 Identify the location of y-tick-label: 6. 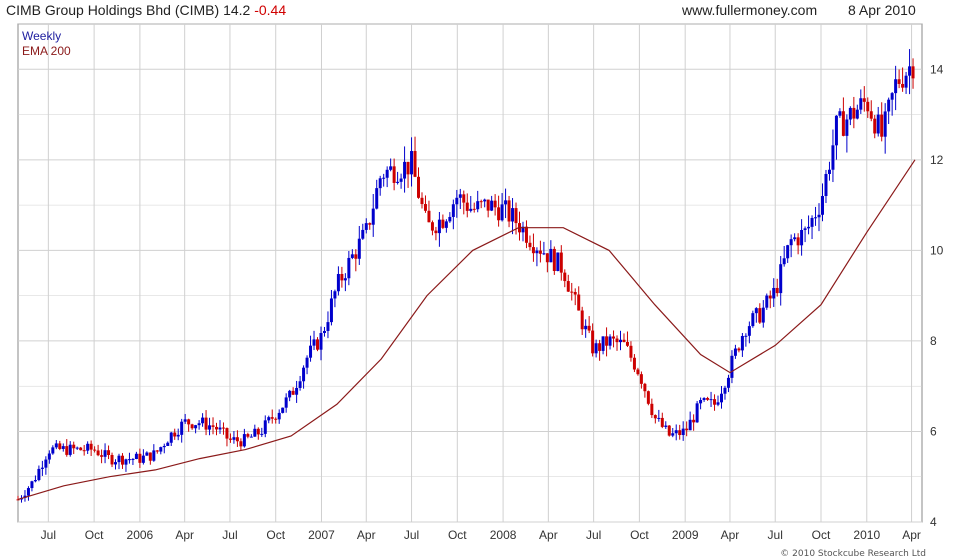
(933, 431).